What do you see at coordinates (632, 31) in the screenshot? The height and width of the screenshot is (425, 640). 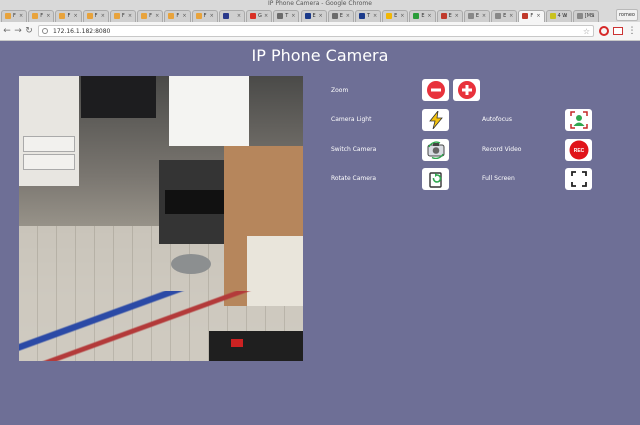 I see `browser-menu-icon: ⋮` at bounding box center [632, 31].